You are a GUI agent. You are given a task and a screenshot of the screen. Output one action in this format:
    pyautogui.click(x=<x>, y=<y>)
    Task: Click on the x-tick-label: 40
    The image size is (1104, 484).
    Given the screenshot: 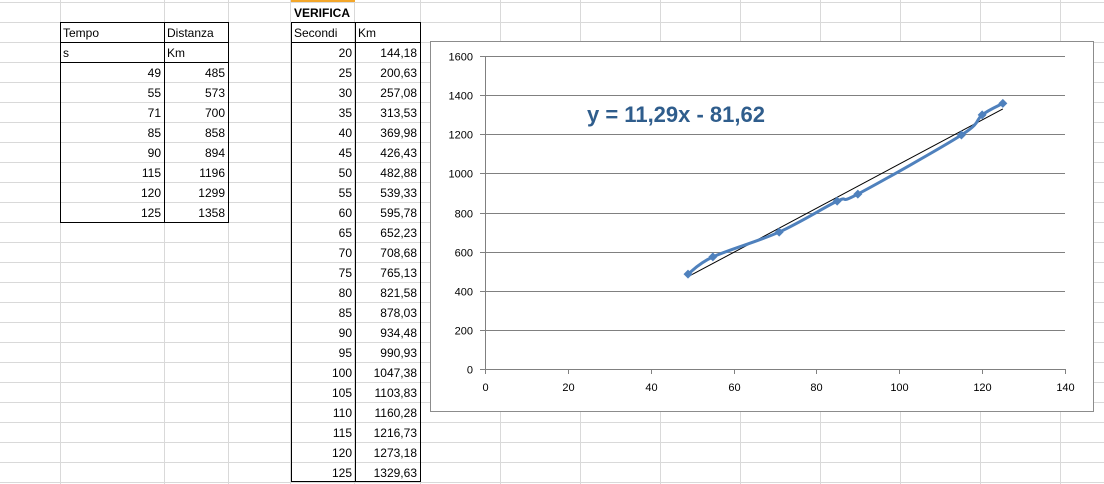 What is the action you would take?
    pyautogui.click(x=651, y=388)
    